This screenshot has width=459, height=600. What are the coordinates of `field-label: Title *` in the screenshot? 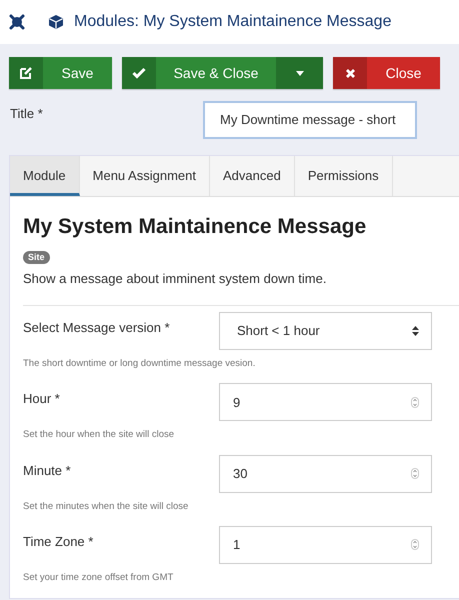 It's located at (27, 114).